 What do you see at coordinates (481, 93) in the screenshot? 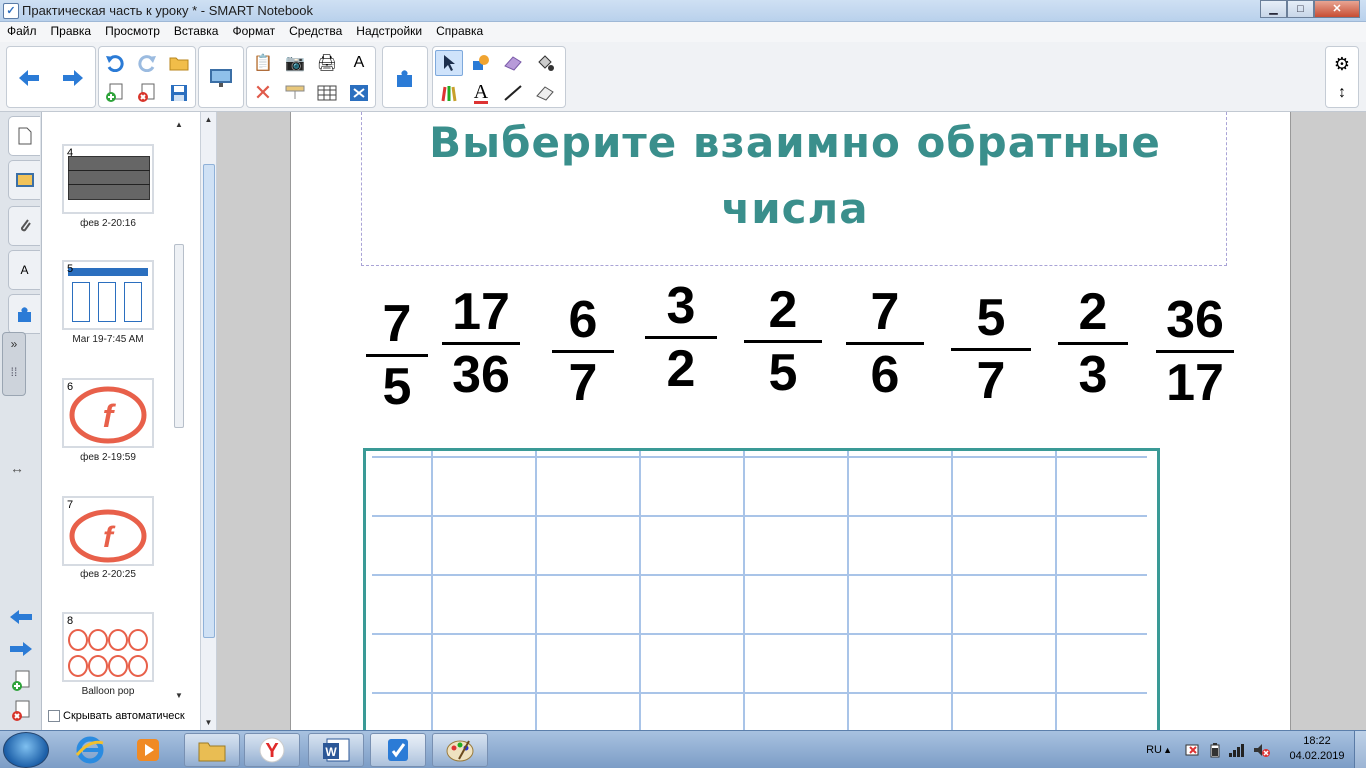
I see `text-icon: A` at bounding box center [481, 93].